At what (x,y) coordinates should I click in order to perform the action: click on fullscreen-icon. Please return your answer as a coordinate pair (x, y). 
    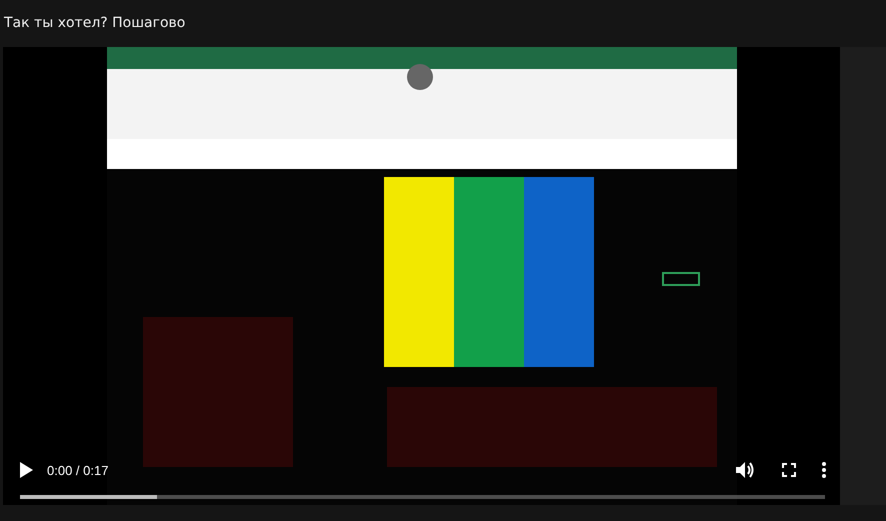
    Looking at the image, I should click on (789, 470).